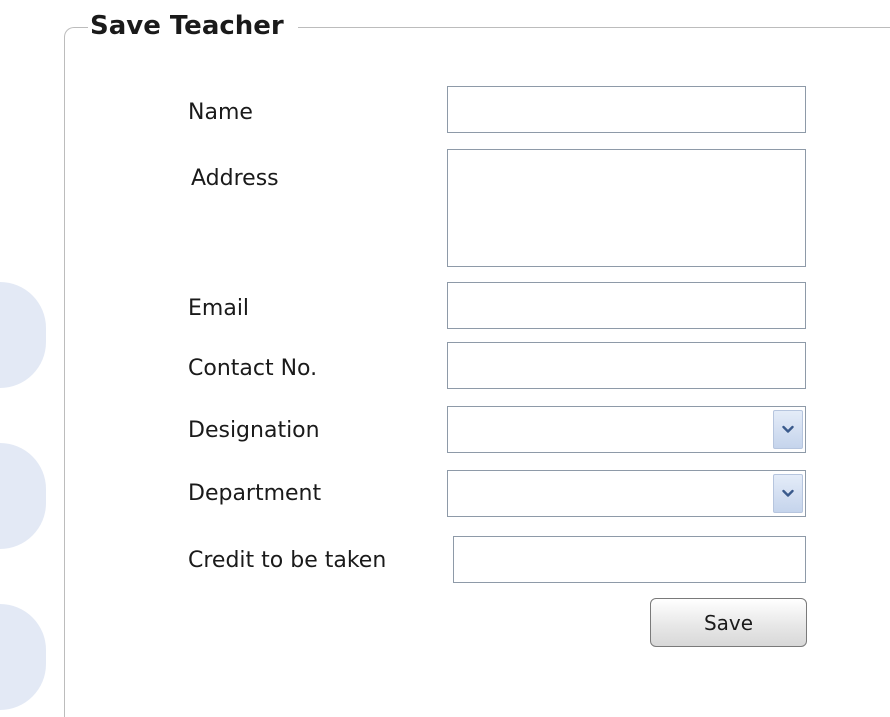 The width and height of the screenshot is (890, 717). I want to click on form-title: Save Teacher, so click(193, 26).